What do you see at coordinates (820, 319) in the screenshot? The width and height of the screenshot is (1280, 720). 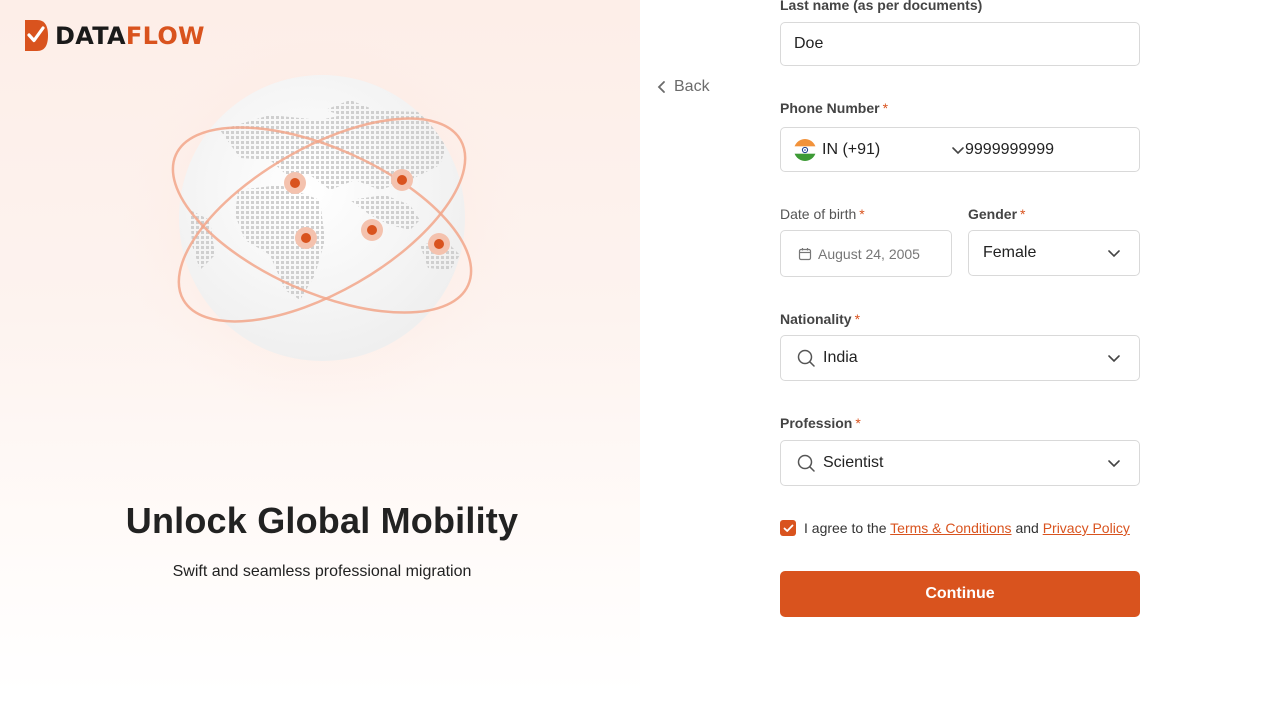 I see `nationality-label: Nationality *` at bounding box center [820, 319].